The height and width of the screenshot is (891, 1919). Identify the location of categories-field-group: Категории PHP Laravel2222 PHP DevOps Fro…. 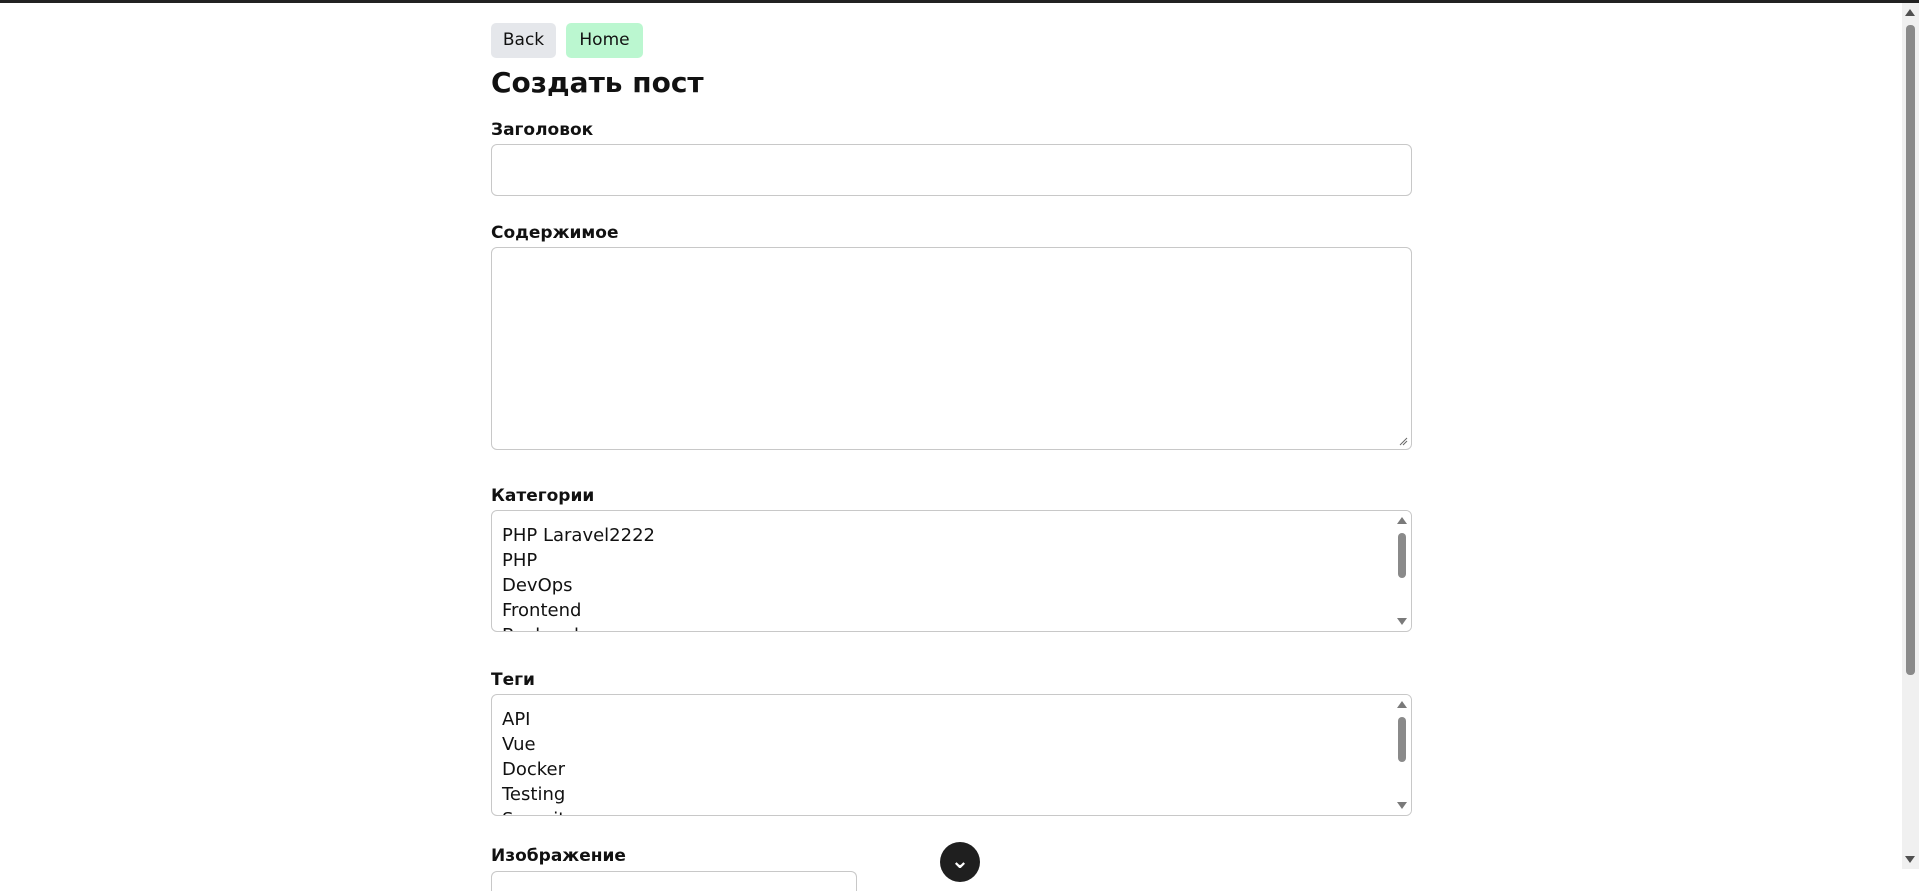
(951, 558).